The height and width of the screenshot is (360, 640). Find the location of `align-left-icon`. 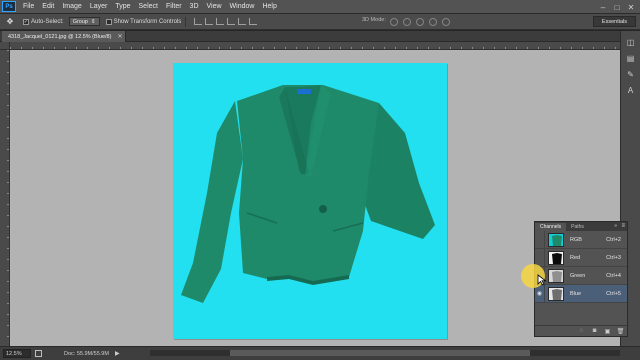

align-left-icon is located at coordinates (231, 21).